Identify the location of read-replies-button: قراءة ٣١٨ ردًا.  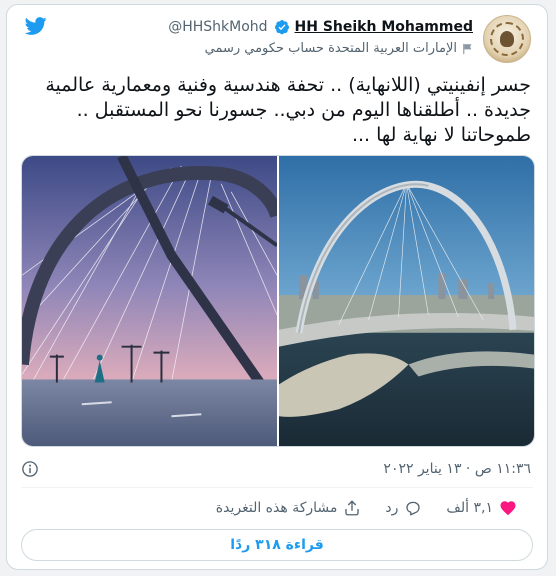
(277, 545).